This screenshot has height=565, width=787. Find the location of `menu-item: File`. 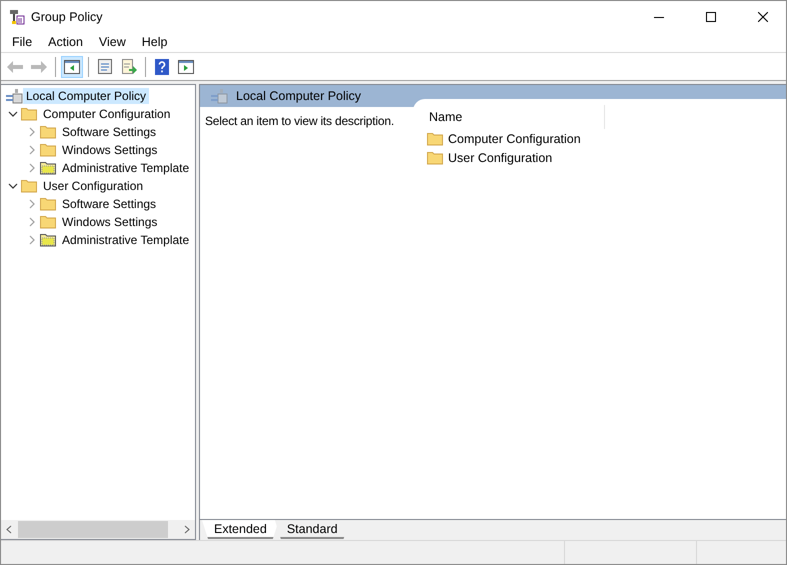

menu-item: File is located at coordinates (22, 42).